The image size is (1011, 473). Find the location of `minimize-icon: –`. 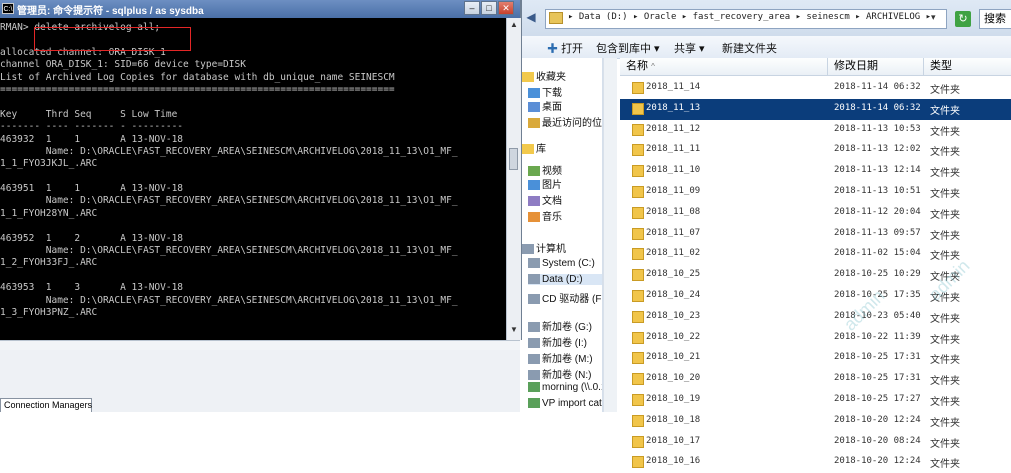

minimize-icon: – is located at coordinates (472, 8).